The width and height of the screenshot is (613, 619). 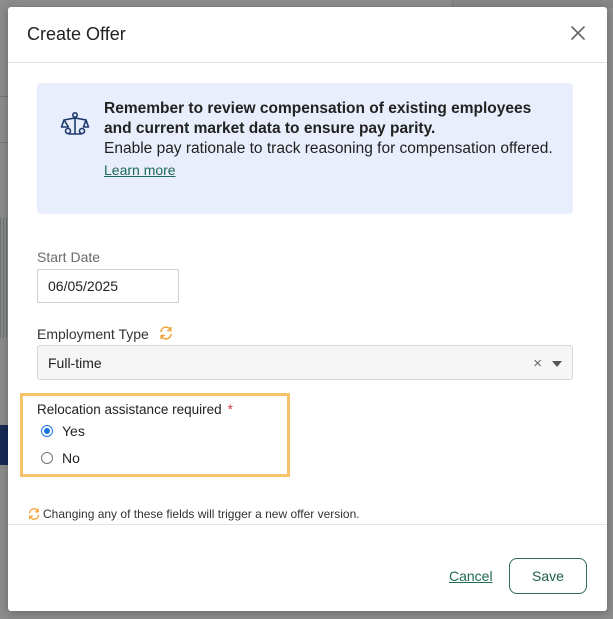 I want to click on dialog-title: Create Offer, so click(x=76, y=34).